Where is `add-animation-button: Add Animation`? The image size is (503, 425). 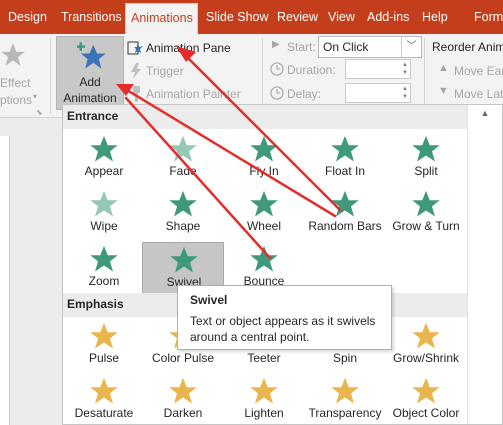
add-animation-button: Add Animation is located at coordinates (90, 73).